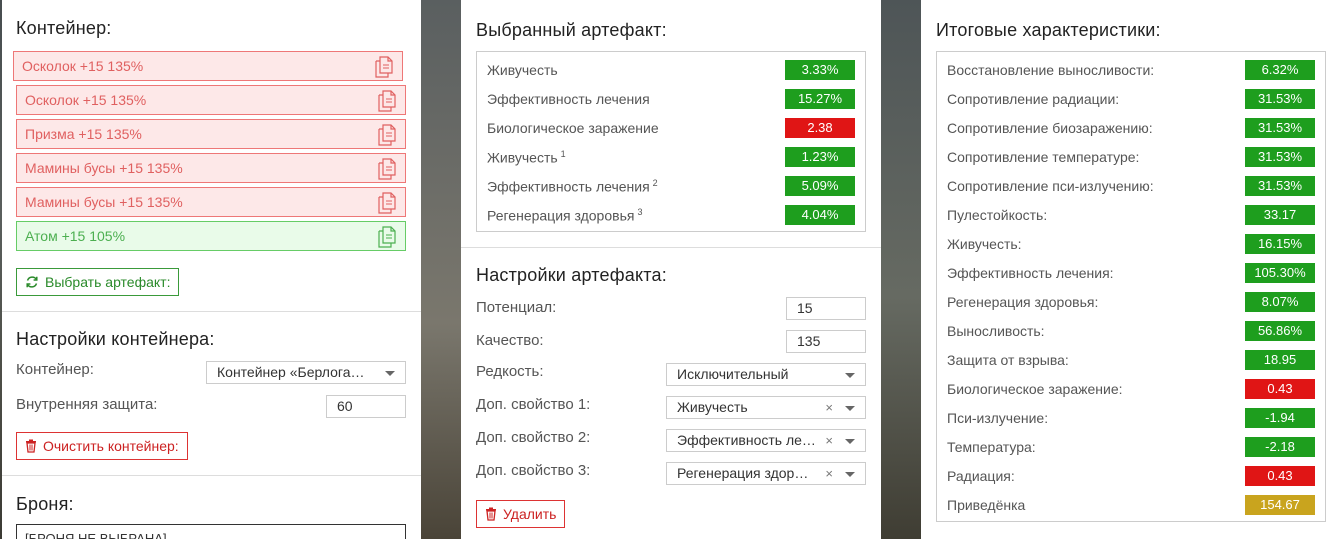 This screenshot has width=1331, height=539. What do you see at coordinates (211, 311) in the screenshot?
I see `divider` at bounding box center [211, 311].